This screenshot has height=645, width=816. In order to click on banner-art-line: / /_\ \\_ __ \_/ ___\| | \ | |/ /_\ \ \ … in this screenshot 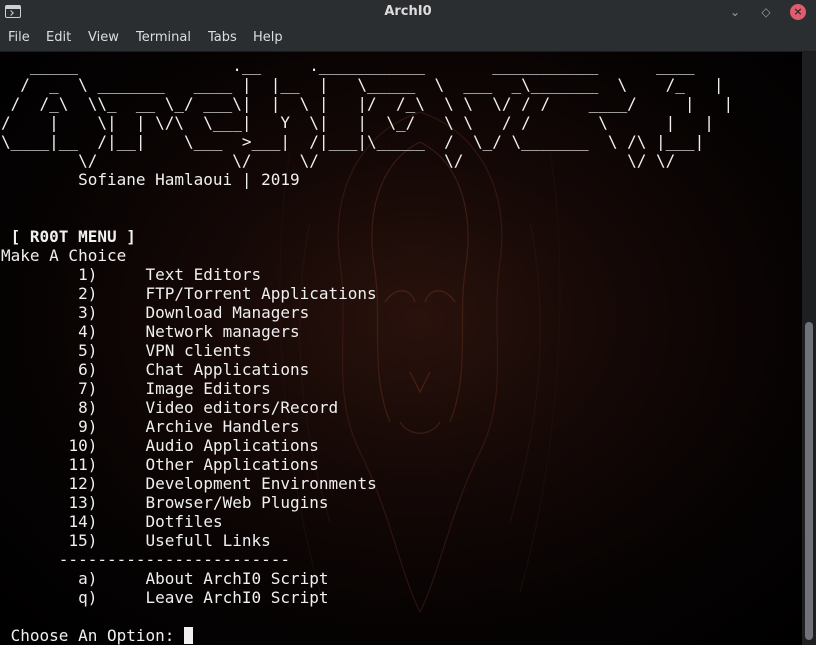, I will do `click(367, 103)`.